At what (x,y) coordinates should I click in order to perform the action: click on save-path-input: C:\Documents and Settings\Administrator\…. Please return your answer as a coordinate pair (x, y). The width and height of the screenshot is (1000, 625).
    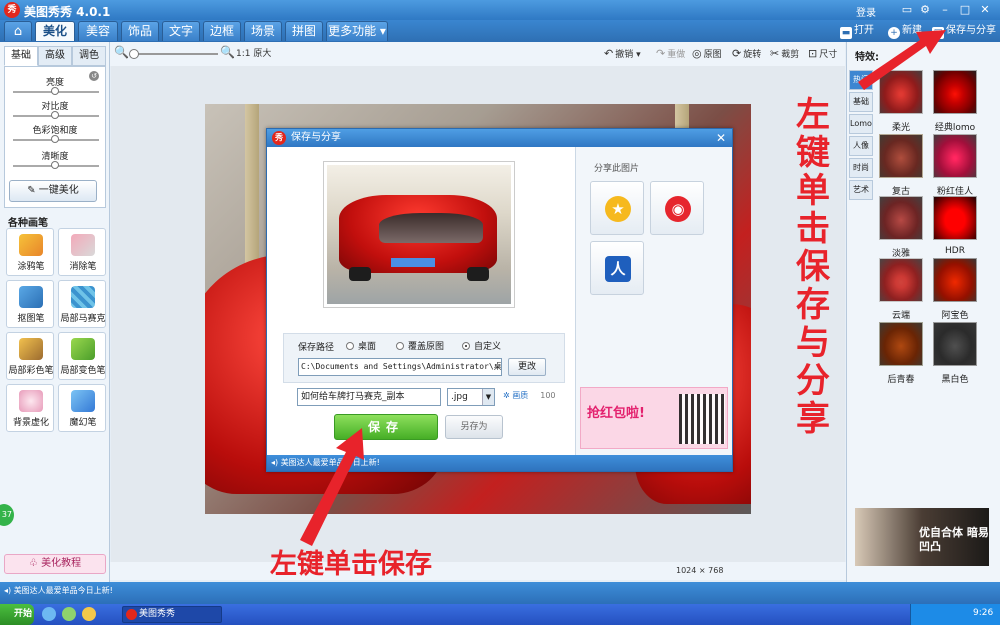
    Looking at the image, I should click on (400, 367).